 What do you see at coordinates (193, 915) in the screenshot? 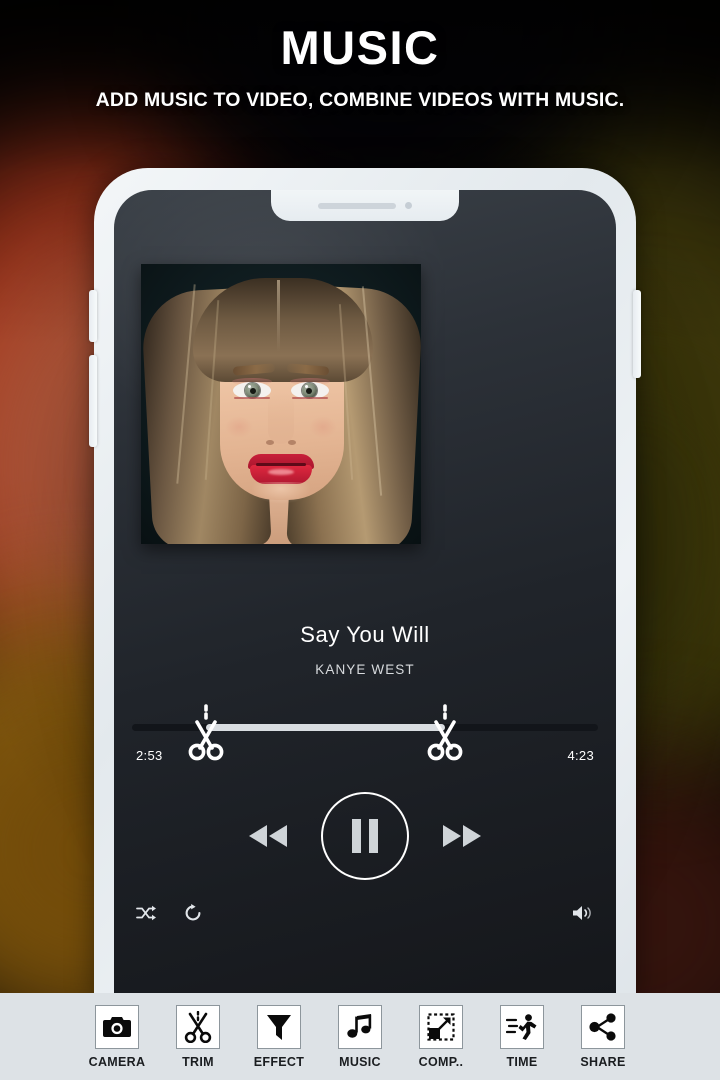
I see `repeat-icon` at bounding box center [193, 915].